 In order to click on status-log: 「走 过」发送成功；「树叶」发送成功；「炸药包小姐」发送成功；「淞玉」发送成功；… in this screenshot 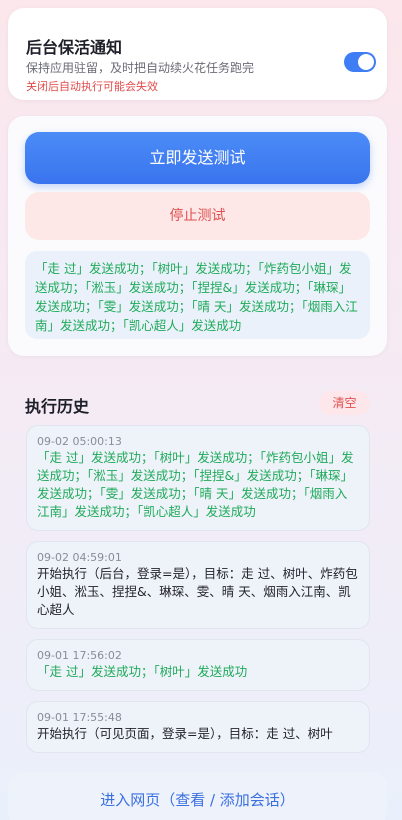, I will do `click(197, 295)`.